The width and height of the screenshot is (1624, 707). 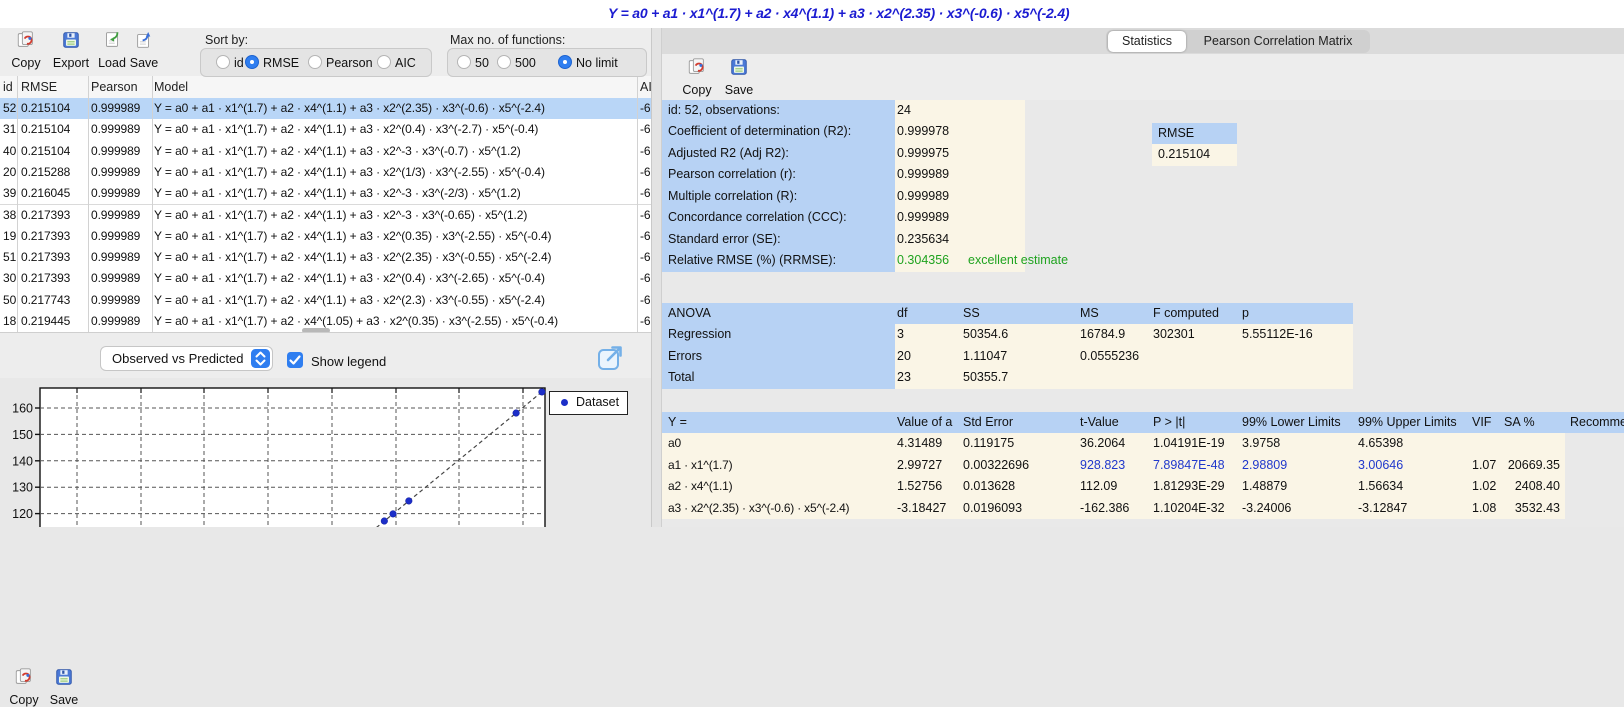 What do you see at coordinates (54, 87) in the screenshot?
I see `column-header-rmse: RMSE` at bounding box center [54, 87].